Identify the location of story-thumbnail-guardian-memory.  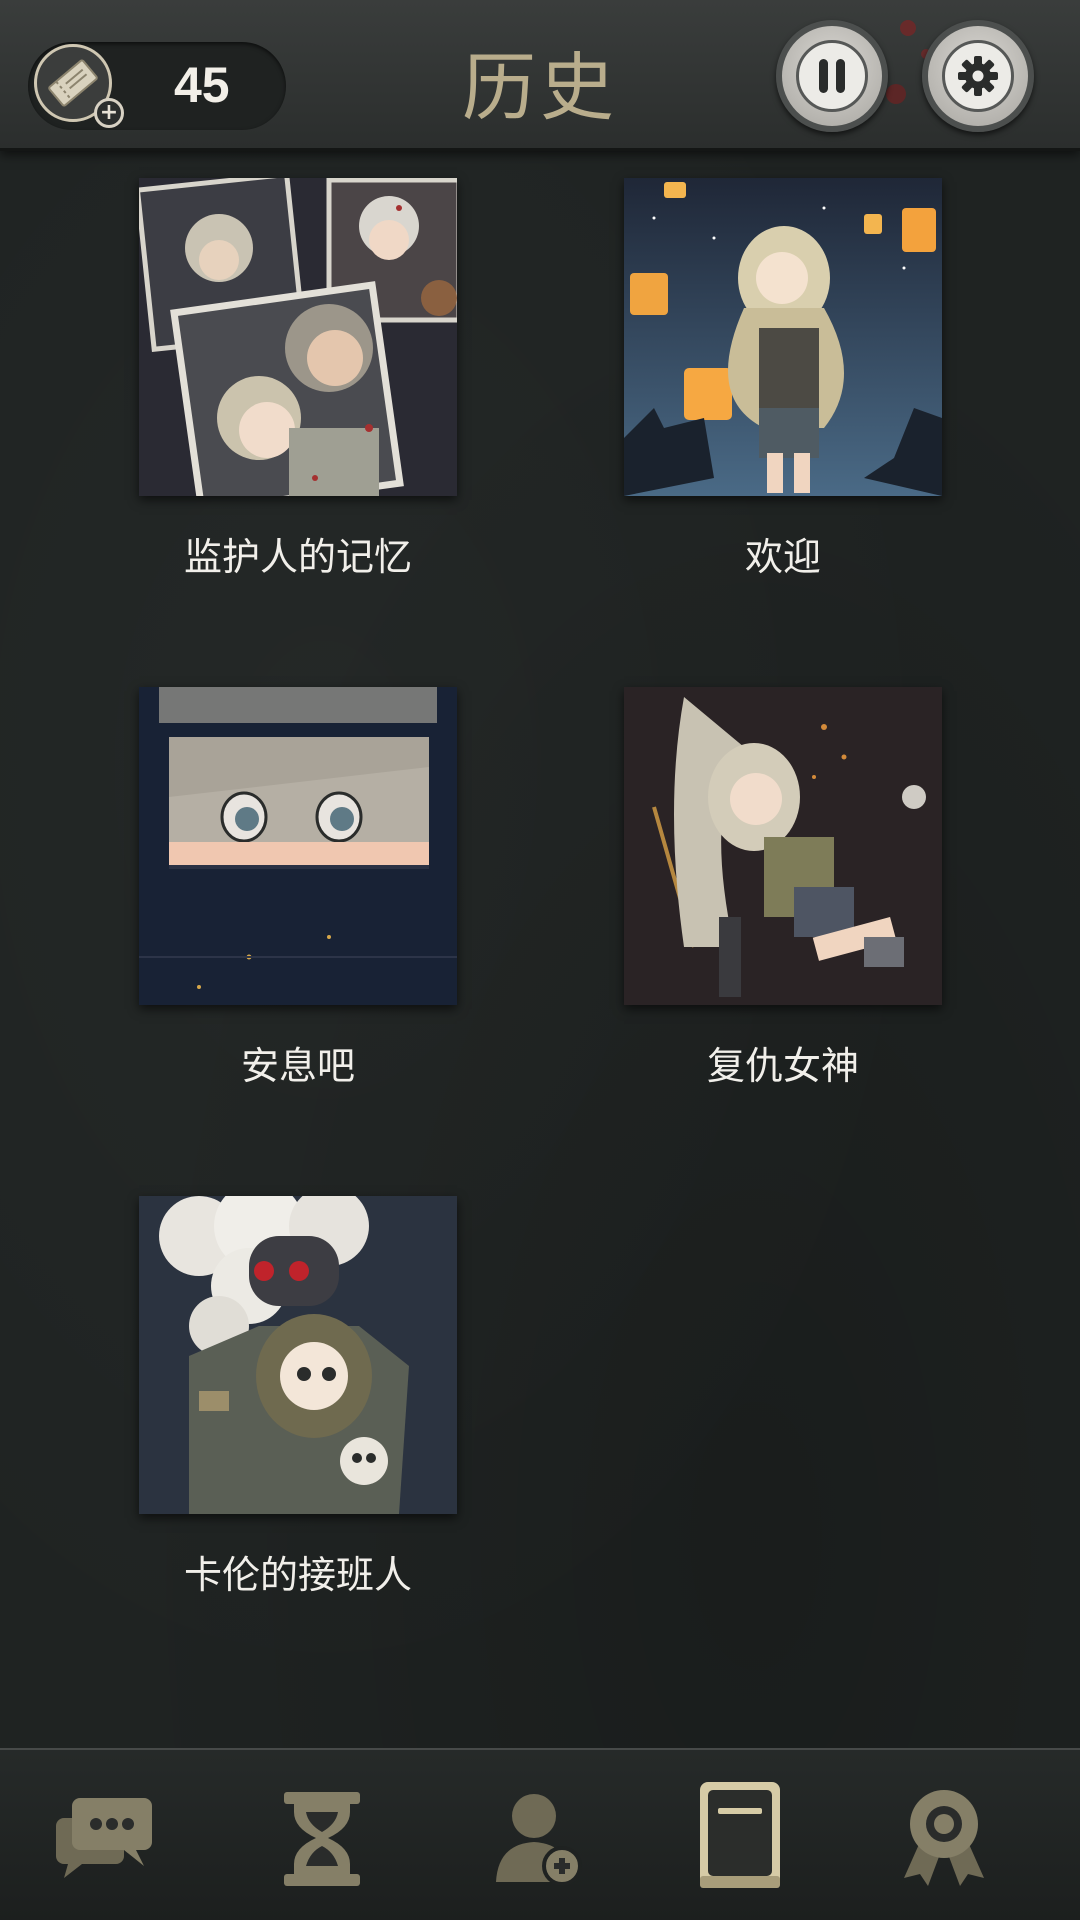
(298, 337).